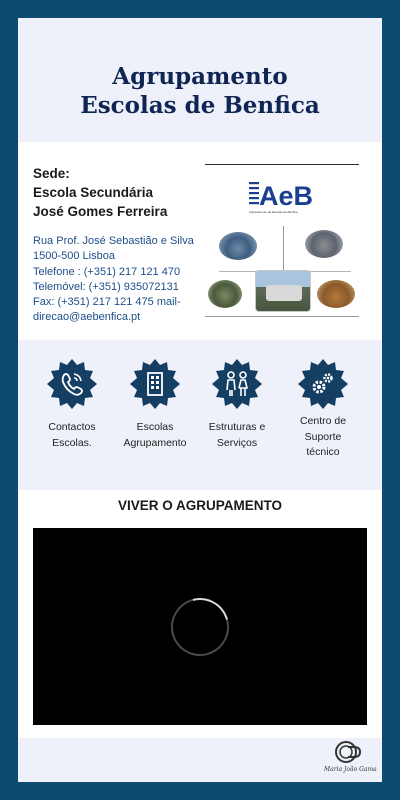  I want to click on service-label-line1: Centro de Suporte, so click(323, 429).